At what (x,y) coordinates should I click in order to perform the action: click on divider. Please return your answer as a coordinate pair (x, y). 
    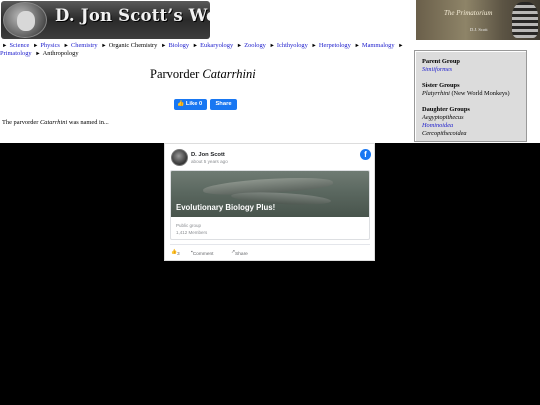
    Looking at the image, I should click on (270, 244).